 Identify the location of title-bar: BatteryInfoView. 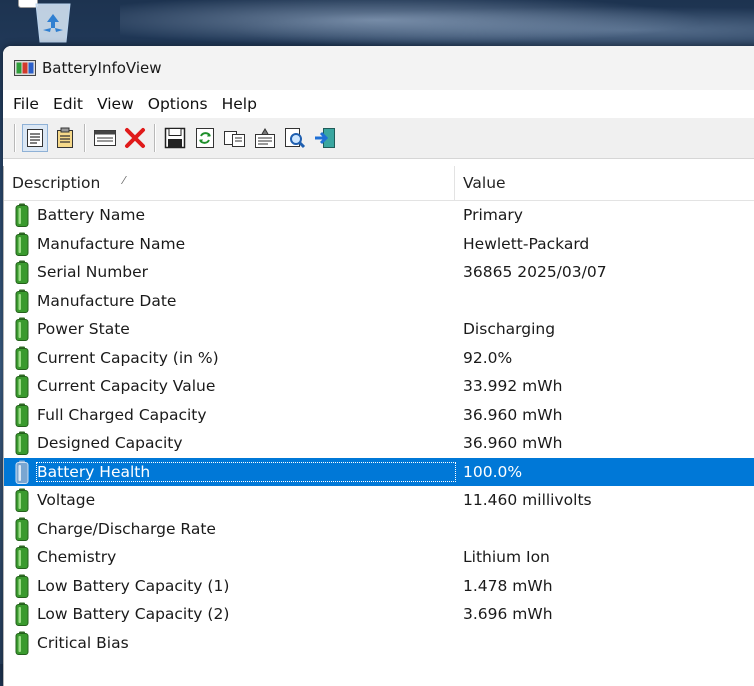
(378, 68).